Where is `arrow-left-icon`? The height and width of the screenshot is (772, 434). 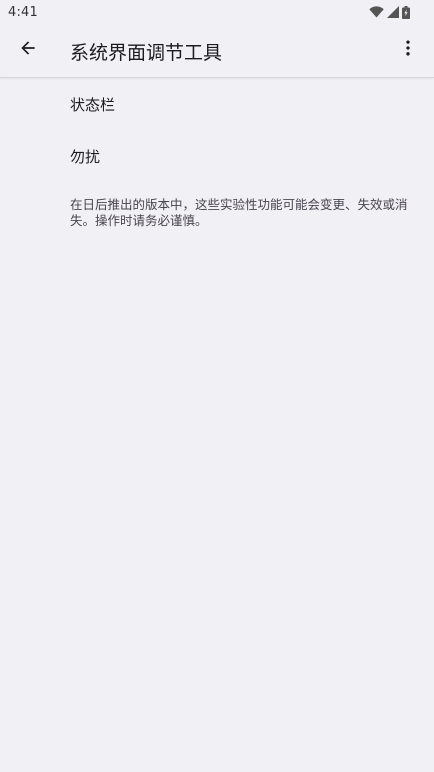
arrow-left-icon is located at coordinates (28, 50).